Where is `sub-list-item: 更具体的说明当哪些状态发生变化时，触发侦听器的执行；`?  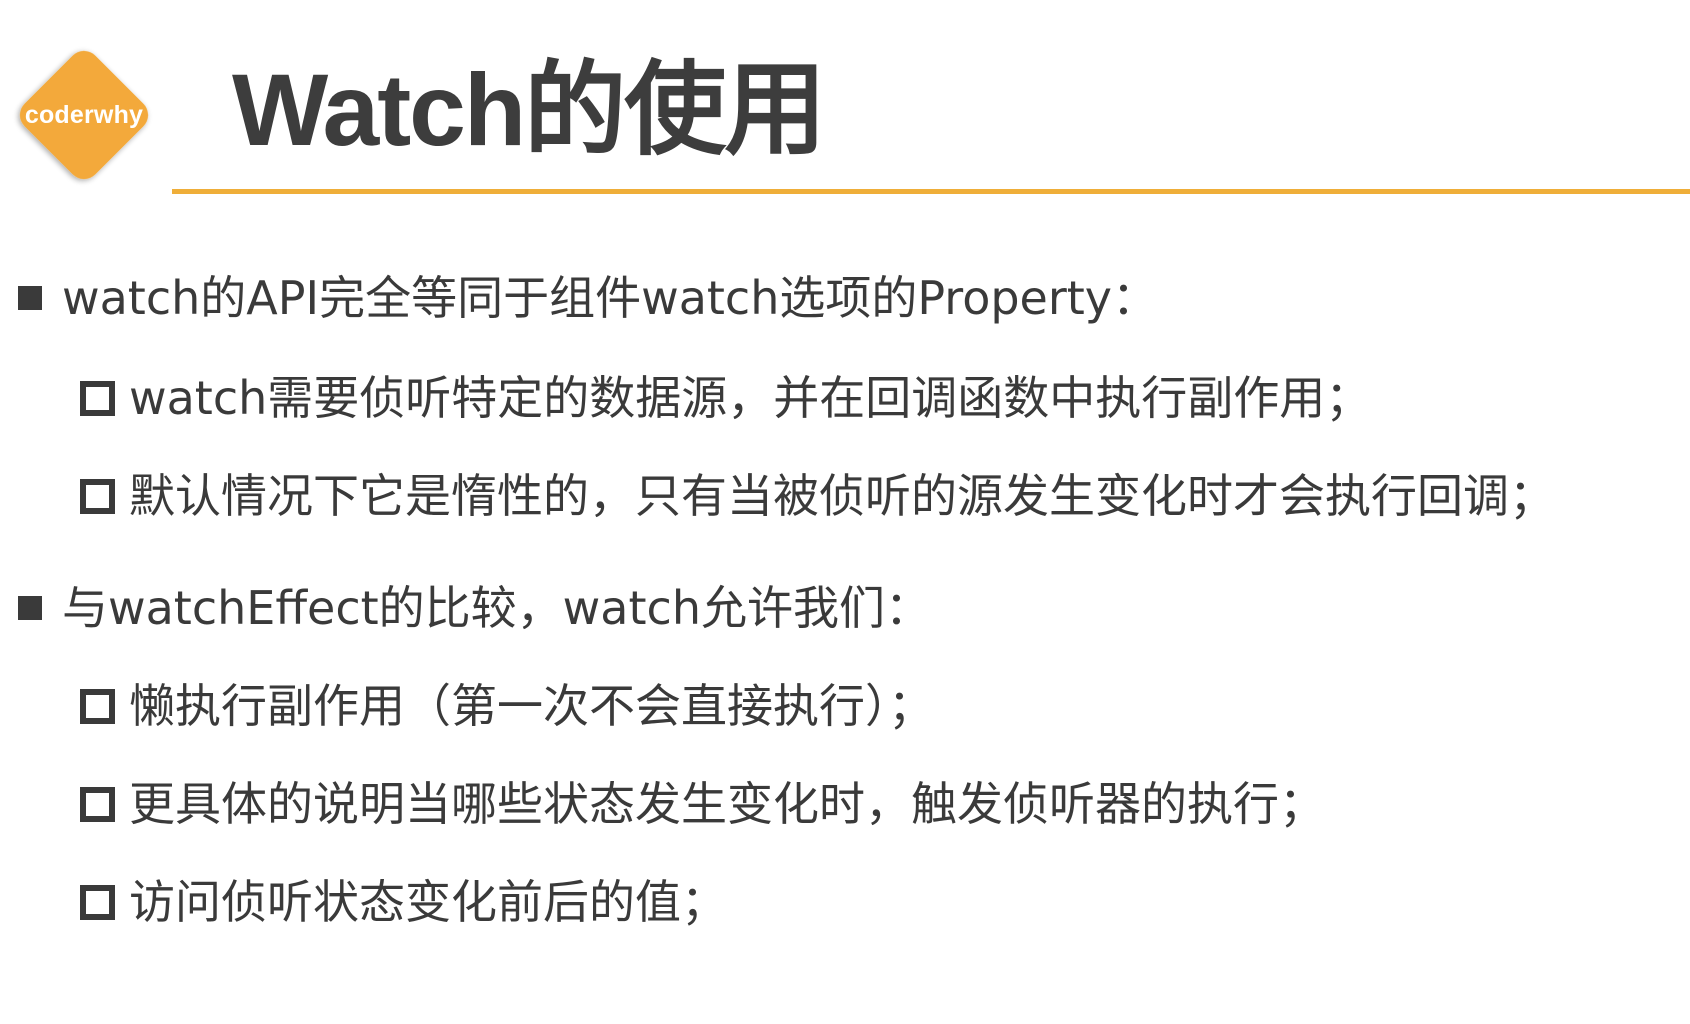 sub-list-item: 更具体的说明当哪些状态发生变化时，触发侦听器的执行； is located at coordinates (702, 804).